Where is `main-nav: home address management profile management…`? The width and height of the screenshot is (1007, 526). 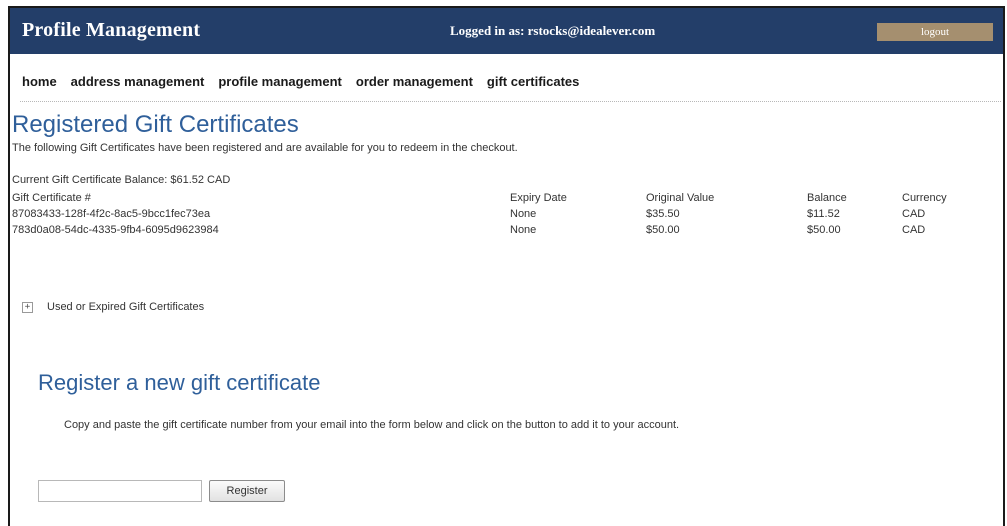
main-nav: home address management profile management… is located at coordinates (307, 84).